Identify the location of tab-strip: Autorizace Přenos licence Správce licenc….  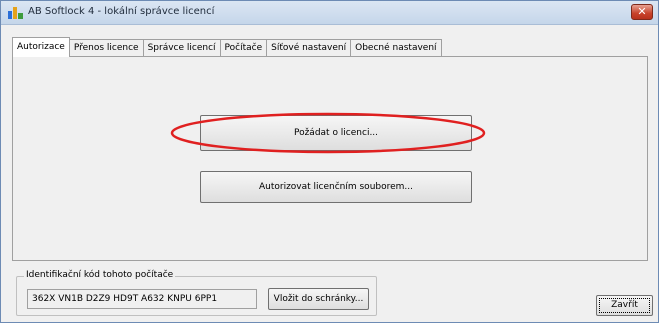
(227, 47).